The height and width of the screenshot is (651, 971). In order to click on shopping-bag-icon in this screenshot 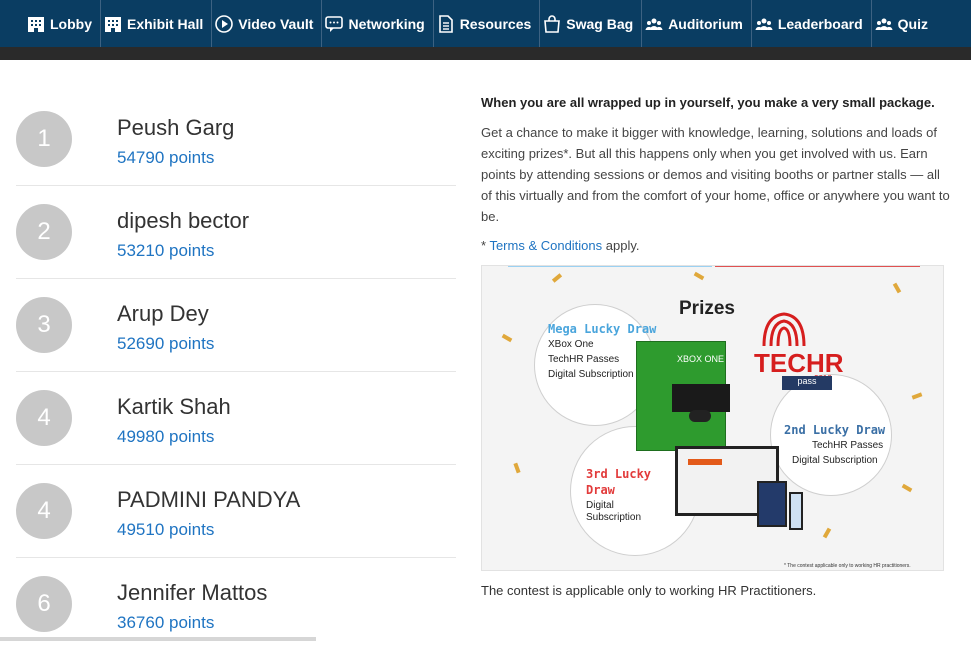, I will do `click(552, 24)`.